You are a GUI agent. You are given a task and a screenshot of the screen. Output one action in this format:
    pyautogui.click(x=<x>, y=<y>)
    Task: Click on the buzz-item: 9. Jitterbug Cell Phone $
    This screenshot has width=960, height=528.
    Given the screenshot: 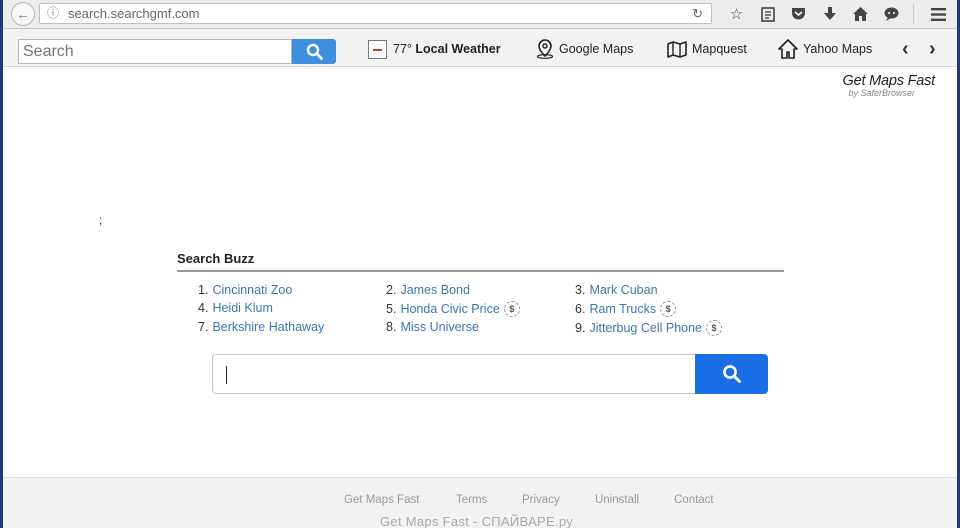 What is the action you would take?
    pyautogui.click(x=649, y=328)
    